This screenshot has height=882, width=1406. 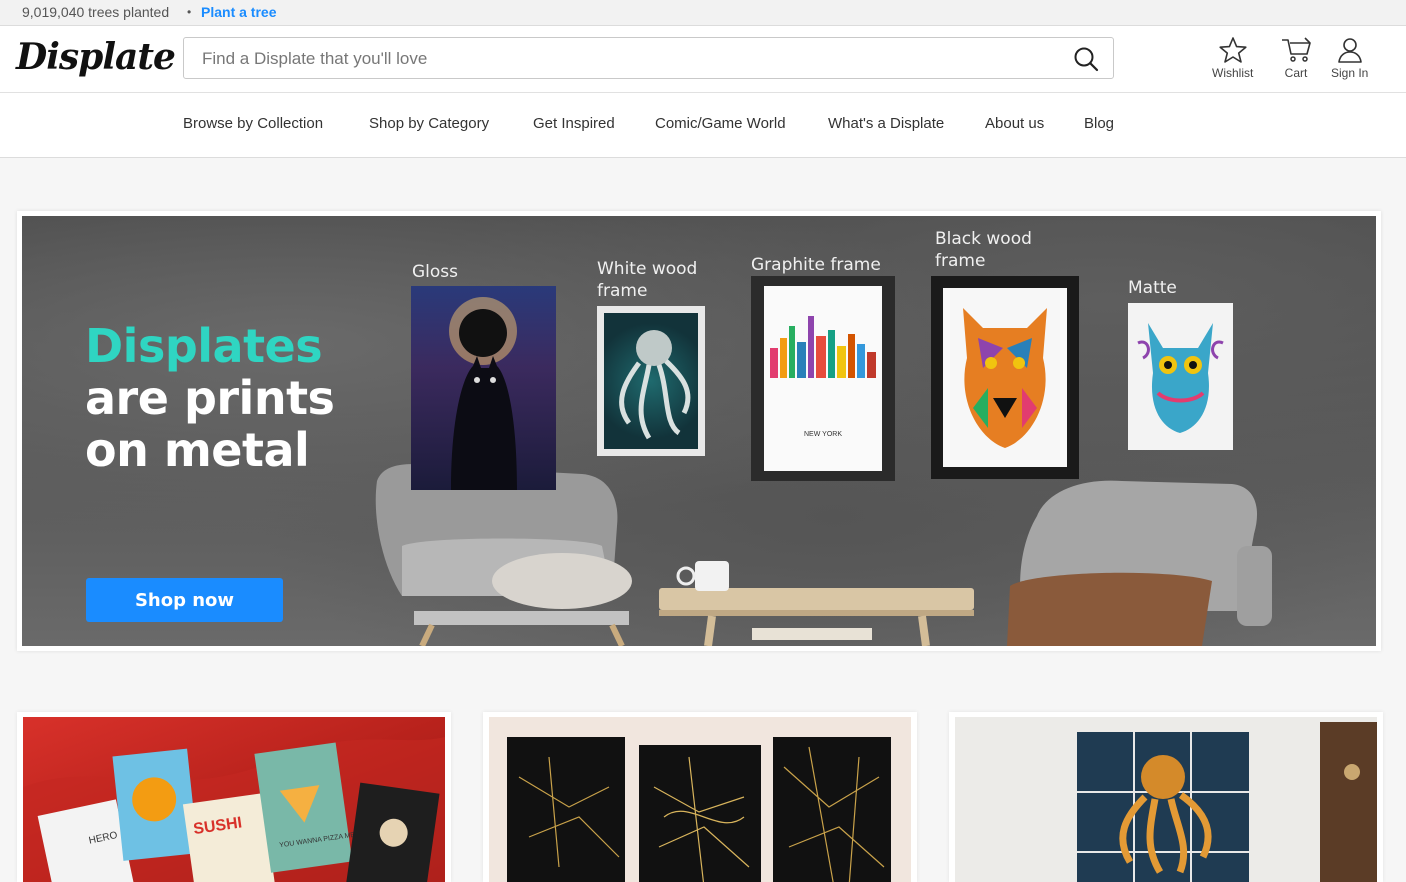 I want to click on graphite-frame-print: NEW YORK, so click(x=823, y=378).